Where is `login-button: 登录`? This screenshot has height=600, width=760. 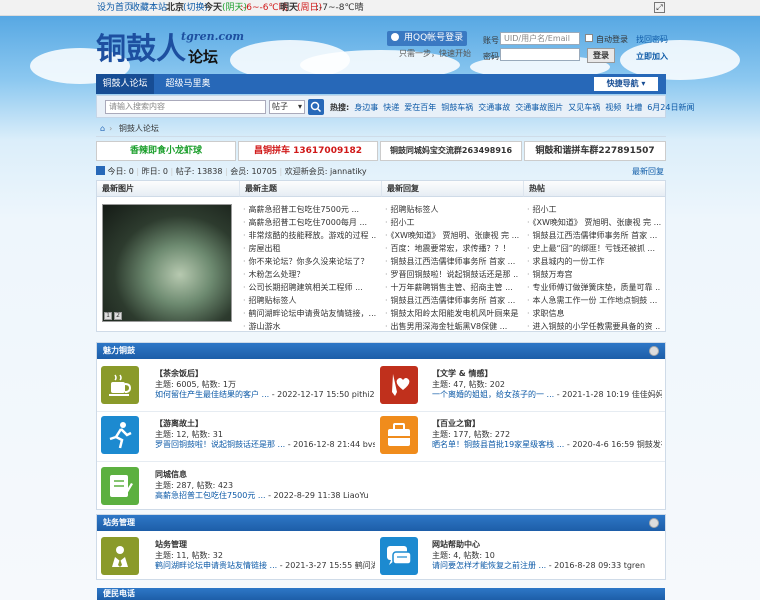
login-button: 登录 is located at coordinates (601, 55).